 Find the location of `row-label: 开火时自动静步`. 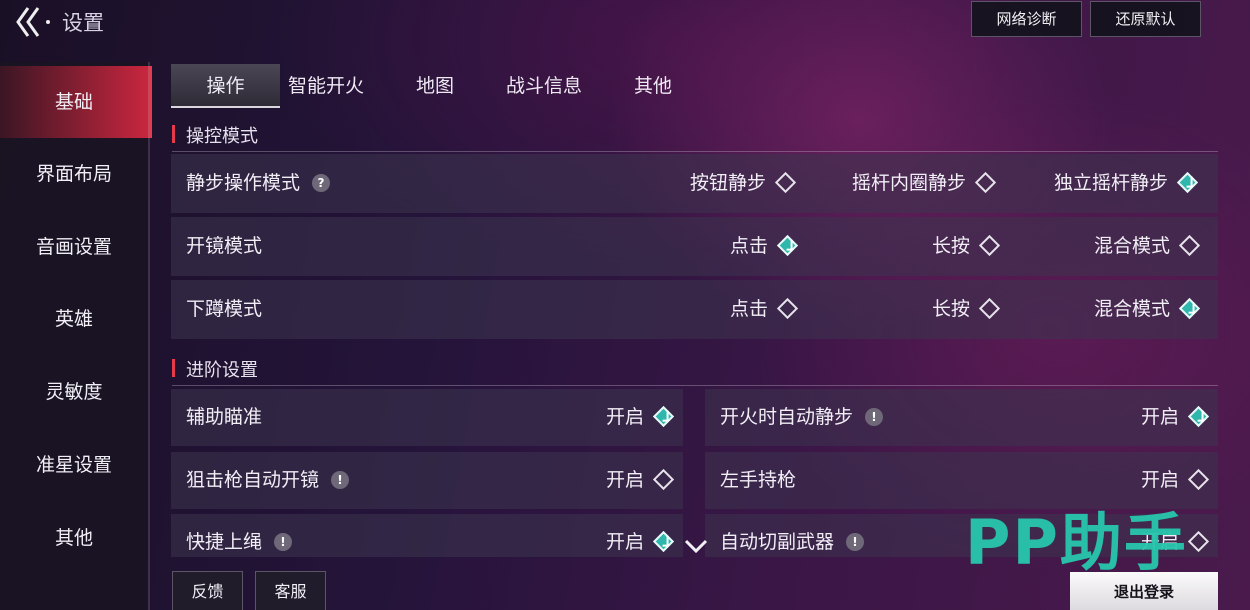

row-label: 开火时自动静步 is located at coordinates (787, 417).